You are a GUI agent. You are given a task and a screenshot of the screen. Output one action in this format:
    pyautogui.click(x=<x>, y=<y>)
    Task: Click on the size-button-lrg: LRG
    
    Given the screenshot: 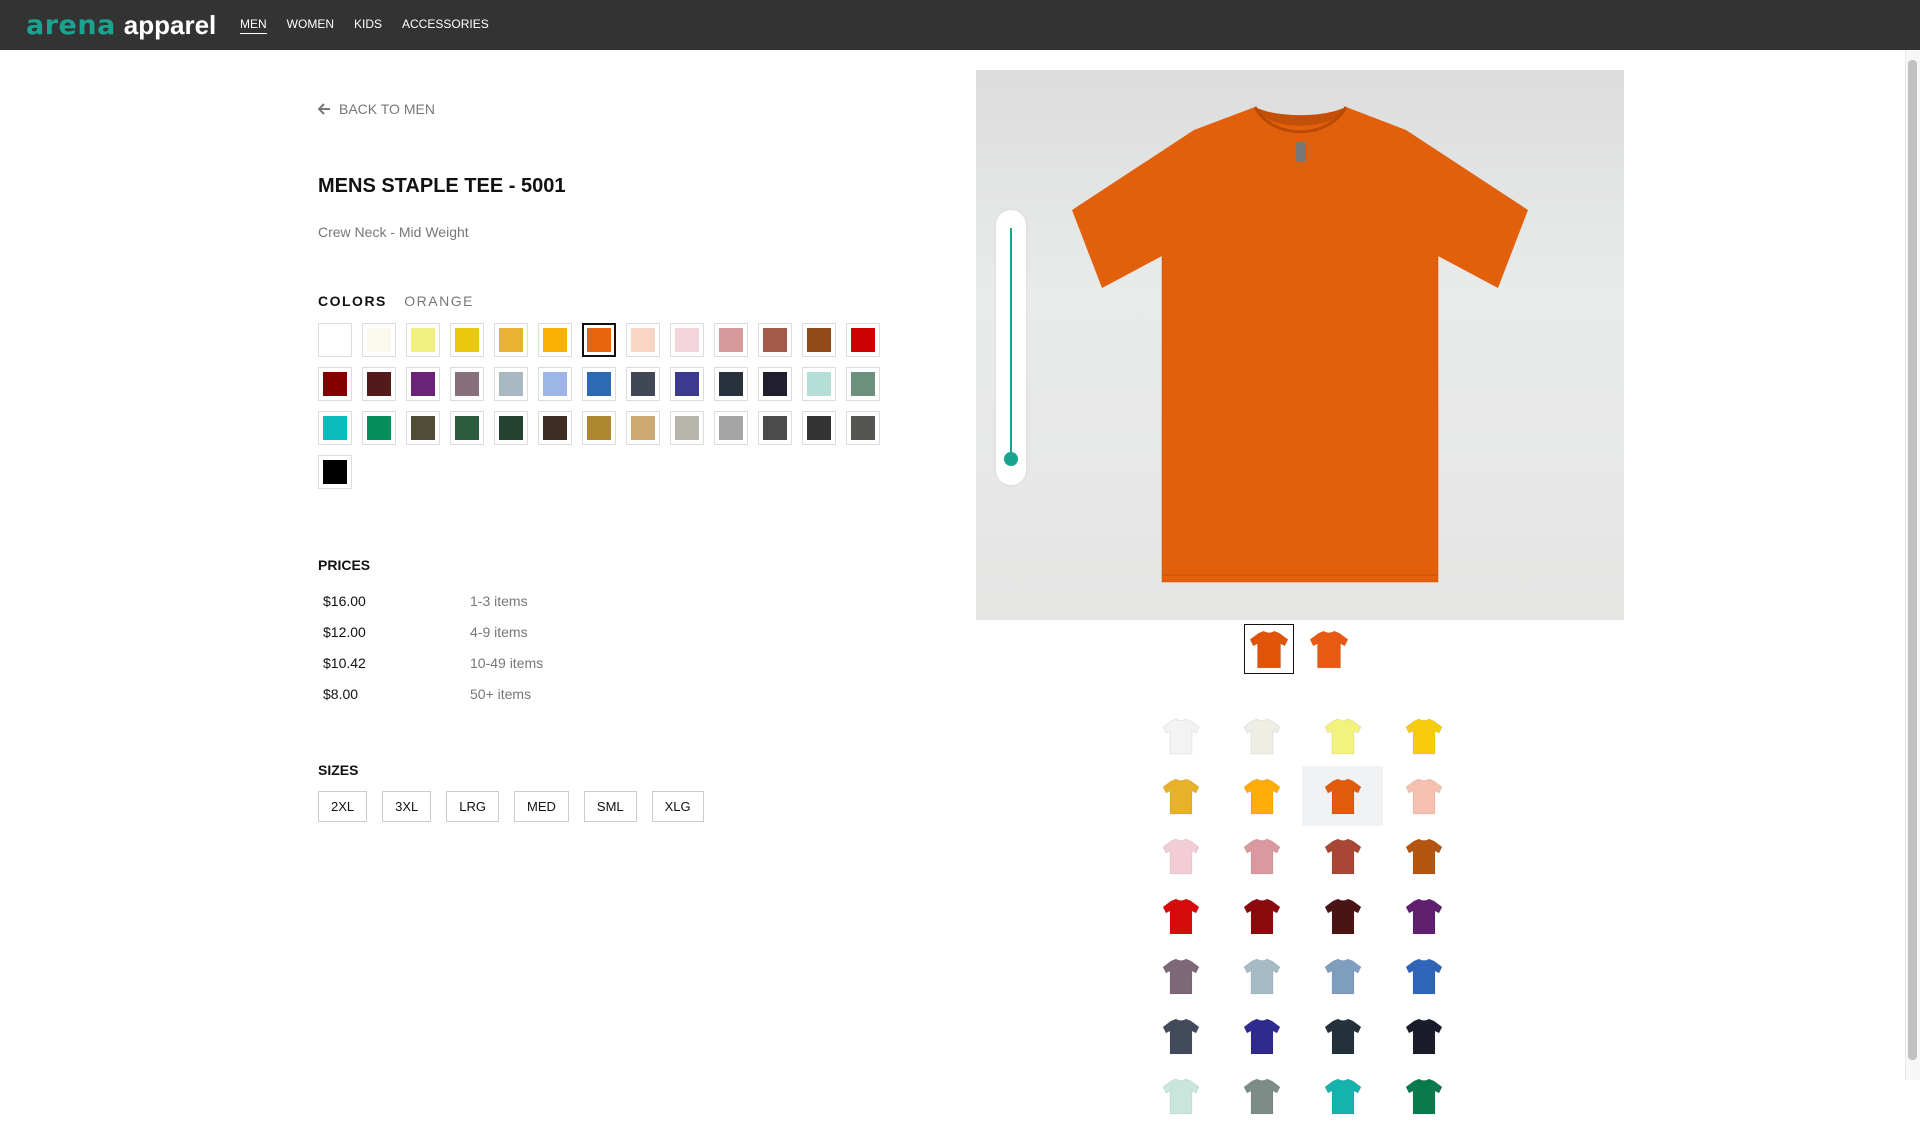 What is the action you would take?
    pyautogui.click(x=473, y=806)
    